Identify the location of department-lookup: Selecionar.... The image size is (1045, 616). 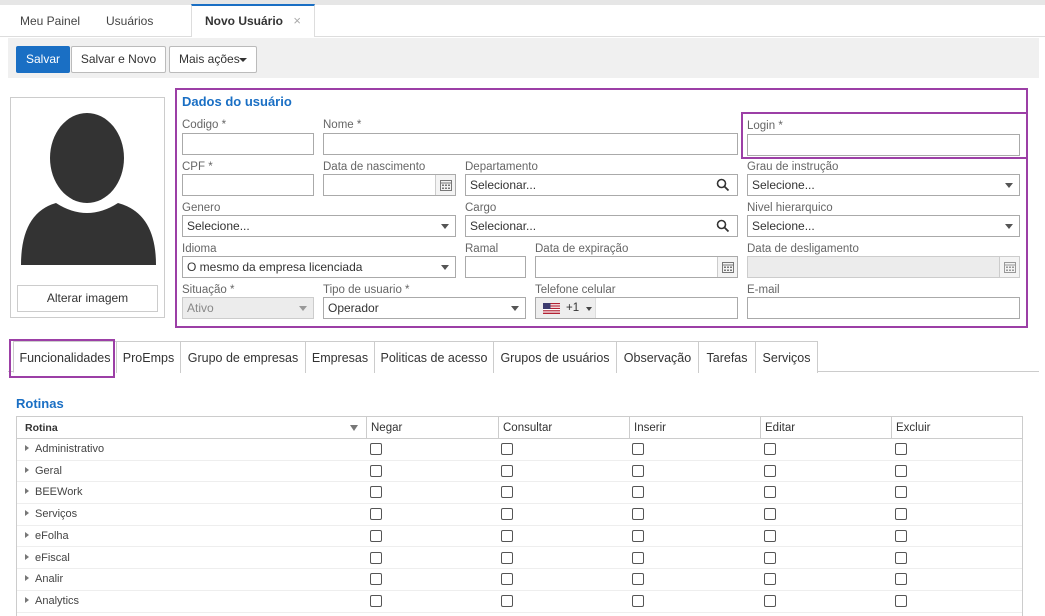
(601, 185).